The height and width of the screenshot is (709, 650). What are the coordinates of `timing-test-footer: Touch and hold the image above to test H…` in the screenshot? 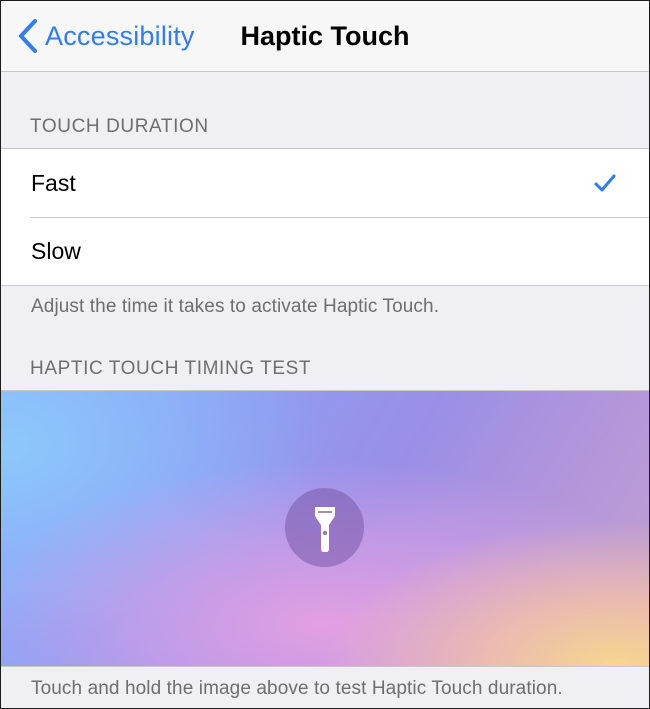 It's located at (297, 688).